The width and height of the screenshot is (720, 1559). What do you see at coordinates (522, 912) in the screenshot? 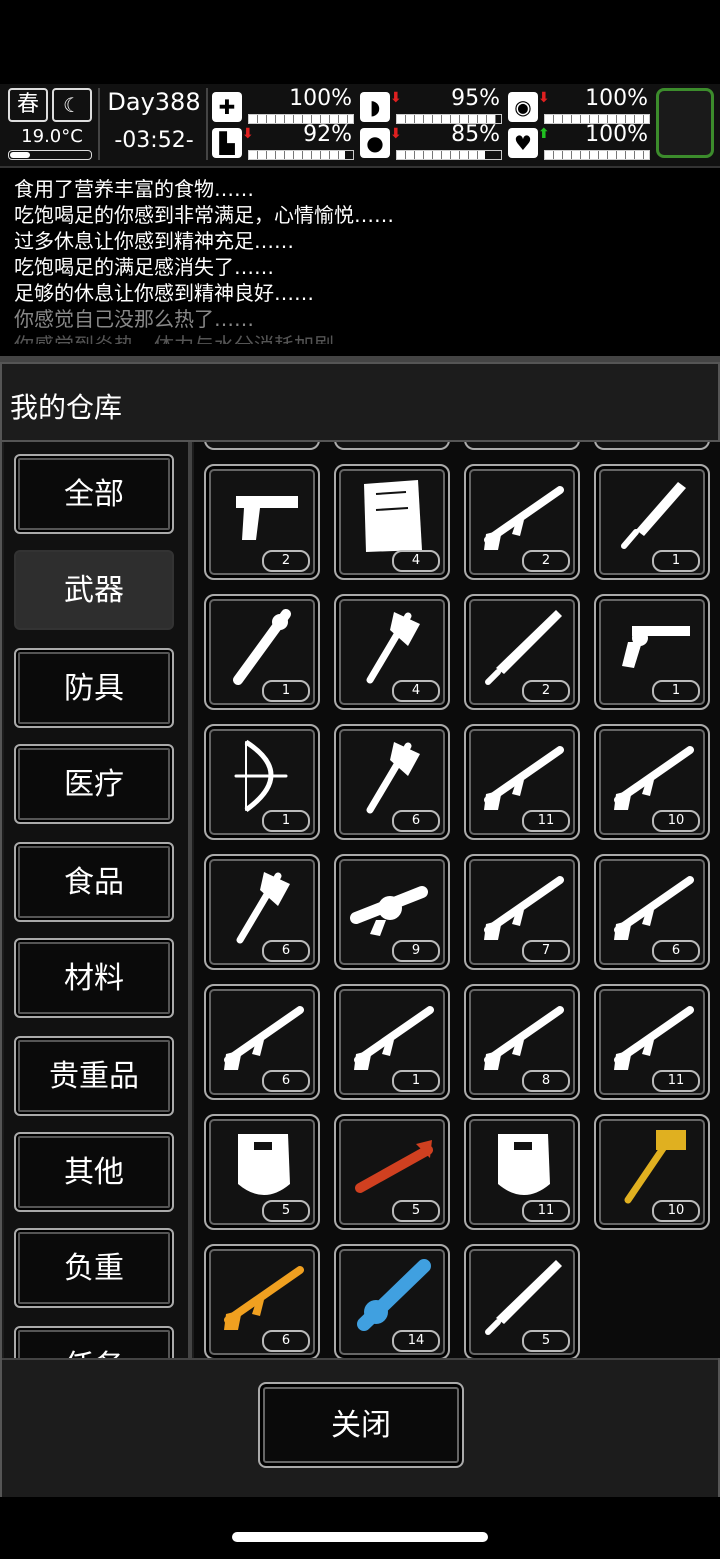
I see `item-slot-shotgun: 7` at bounding box center [522, 912].